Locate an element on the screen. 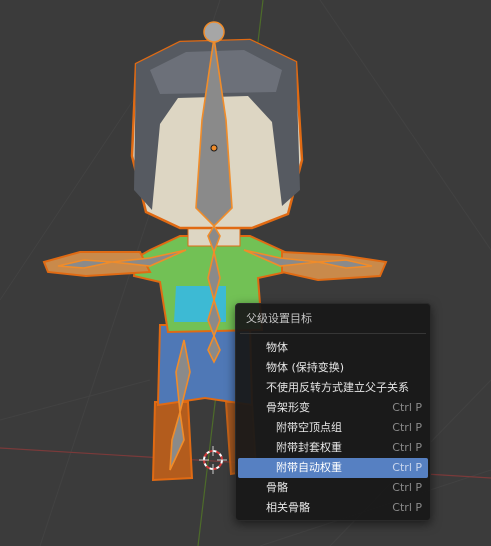 The image size is (491, 546). menu-item-object-keep-transform: 物体 (保持变换) is located at coordinates (333, 368).